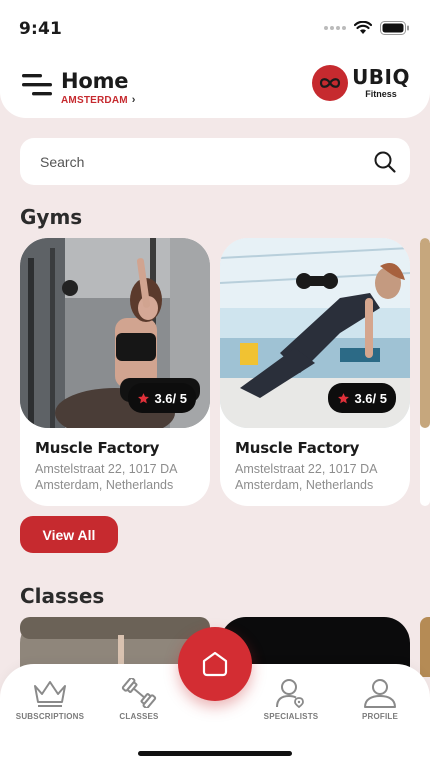 The height and width of the screenshot is (764, 430). What do you see at coordinates (51, 217) in the screenshot?
I see `gyms-section-title: Gyms` at bounding box center [51, 217].